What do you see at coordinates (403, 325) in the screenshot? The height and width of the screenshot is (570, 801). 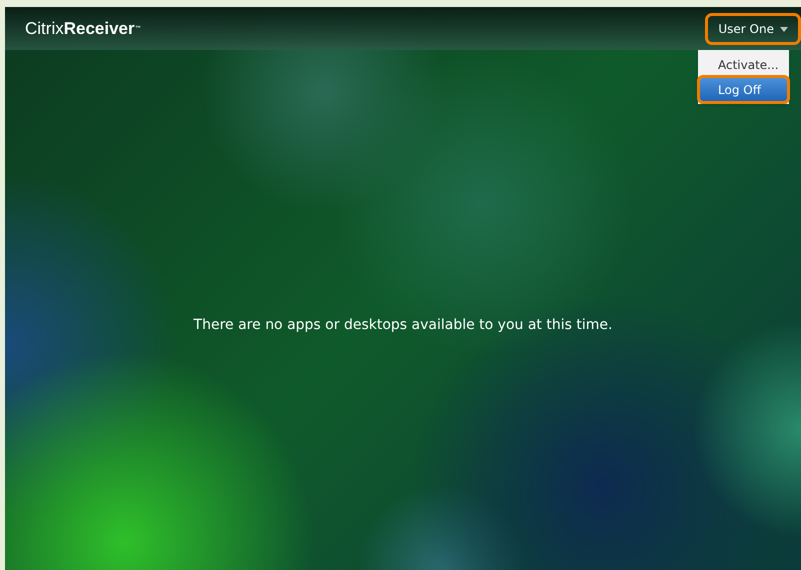 I see `empty-message: There are no apps or desktops available to you at this time.` at bounding box center [403, 325].